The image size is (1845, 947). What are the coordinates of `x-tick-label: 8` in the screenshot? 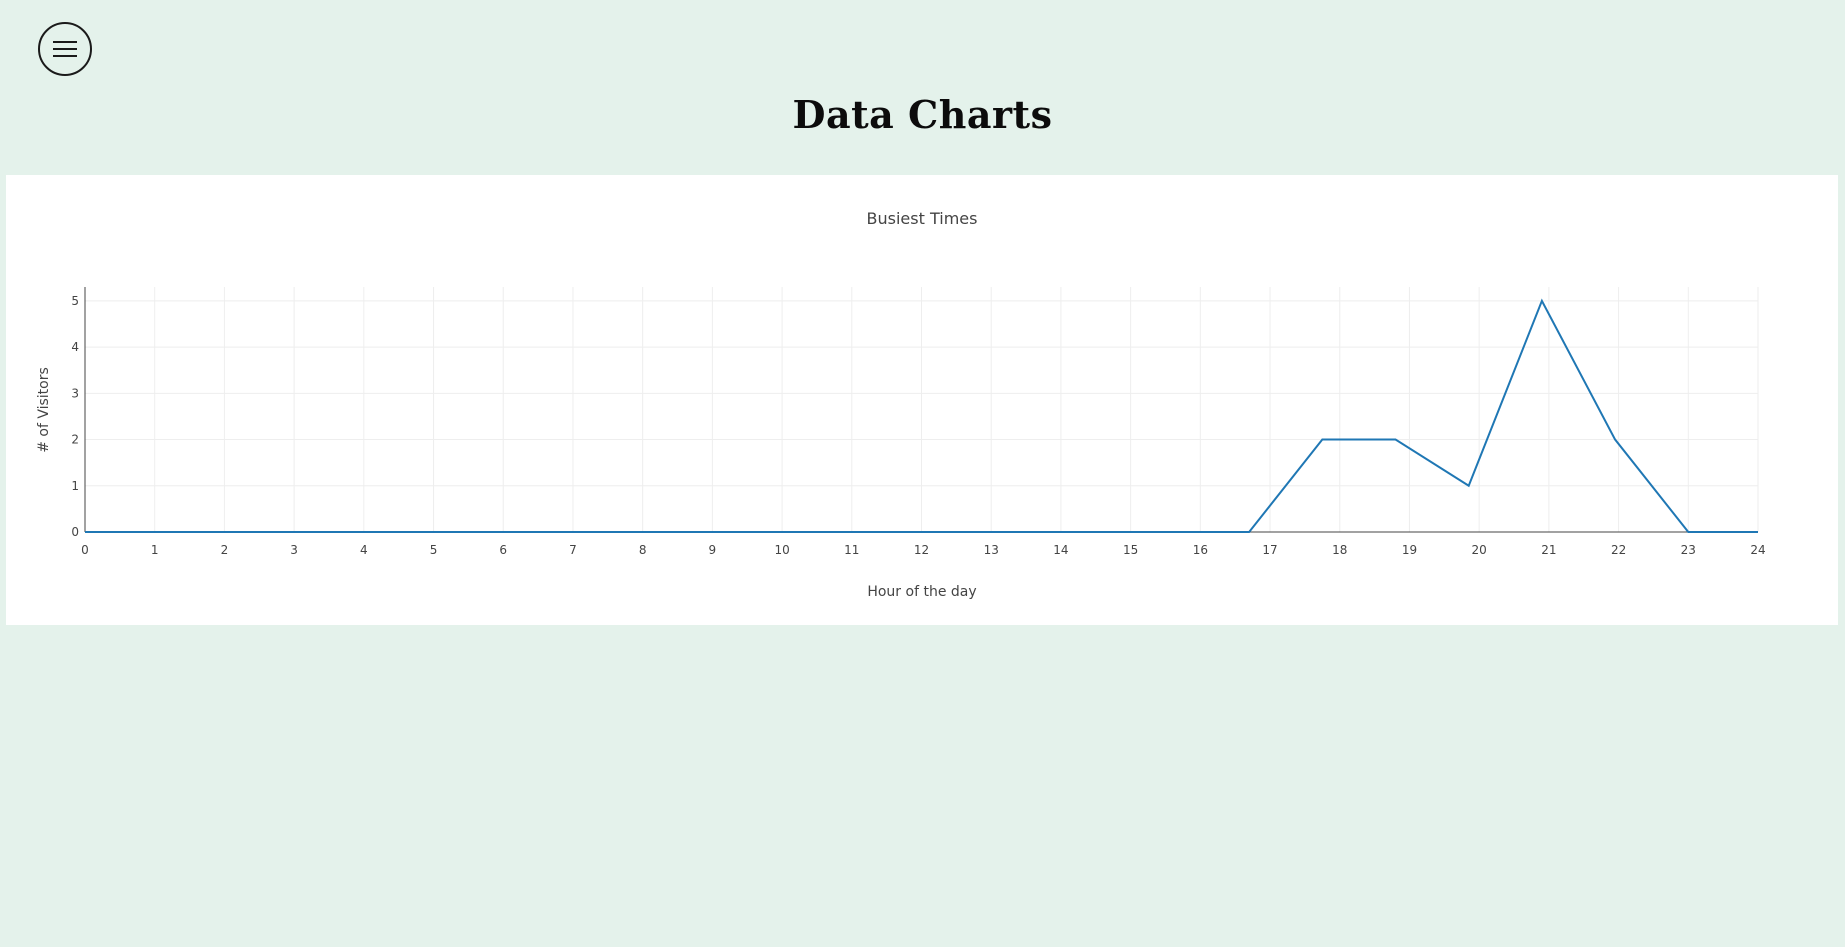 It's located at (643, 550).